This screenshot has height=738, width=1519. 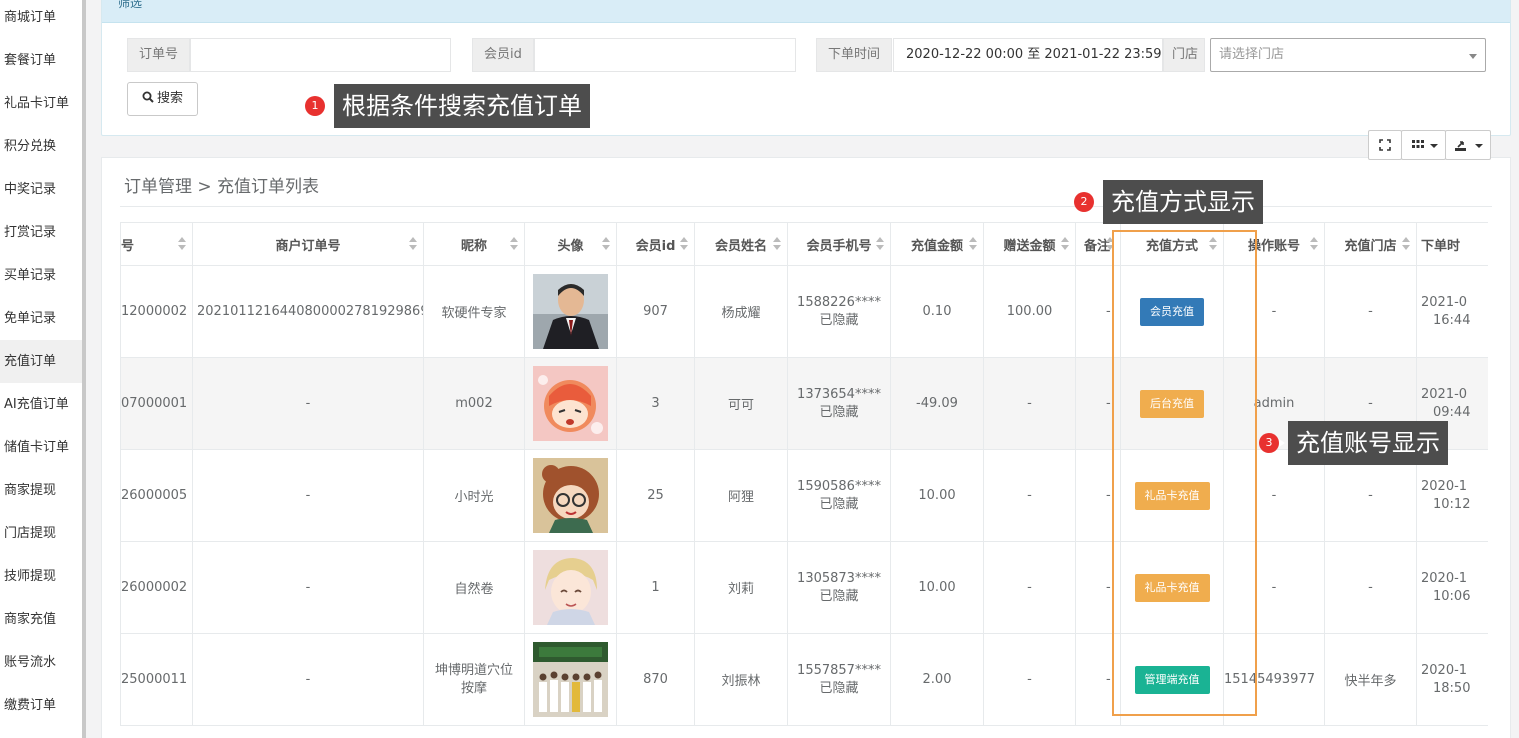 What do you see at coordinates (806, 11) in the screenshot?
I see `filter-header: 筛选` at bounding box center [806, 11].